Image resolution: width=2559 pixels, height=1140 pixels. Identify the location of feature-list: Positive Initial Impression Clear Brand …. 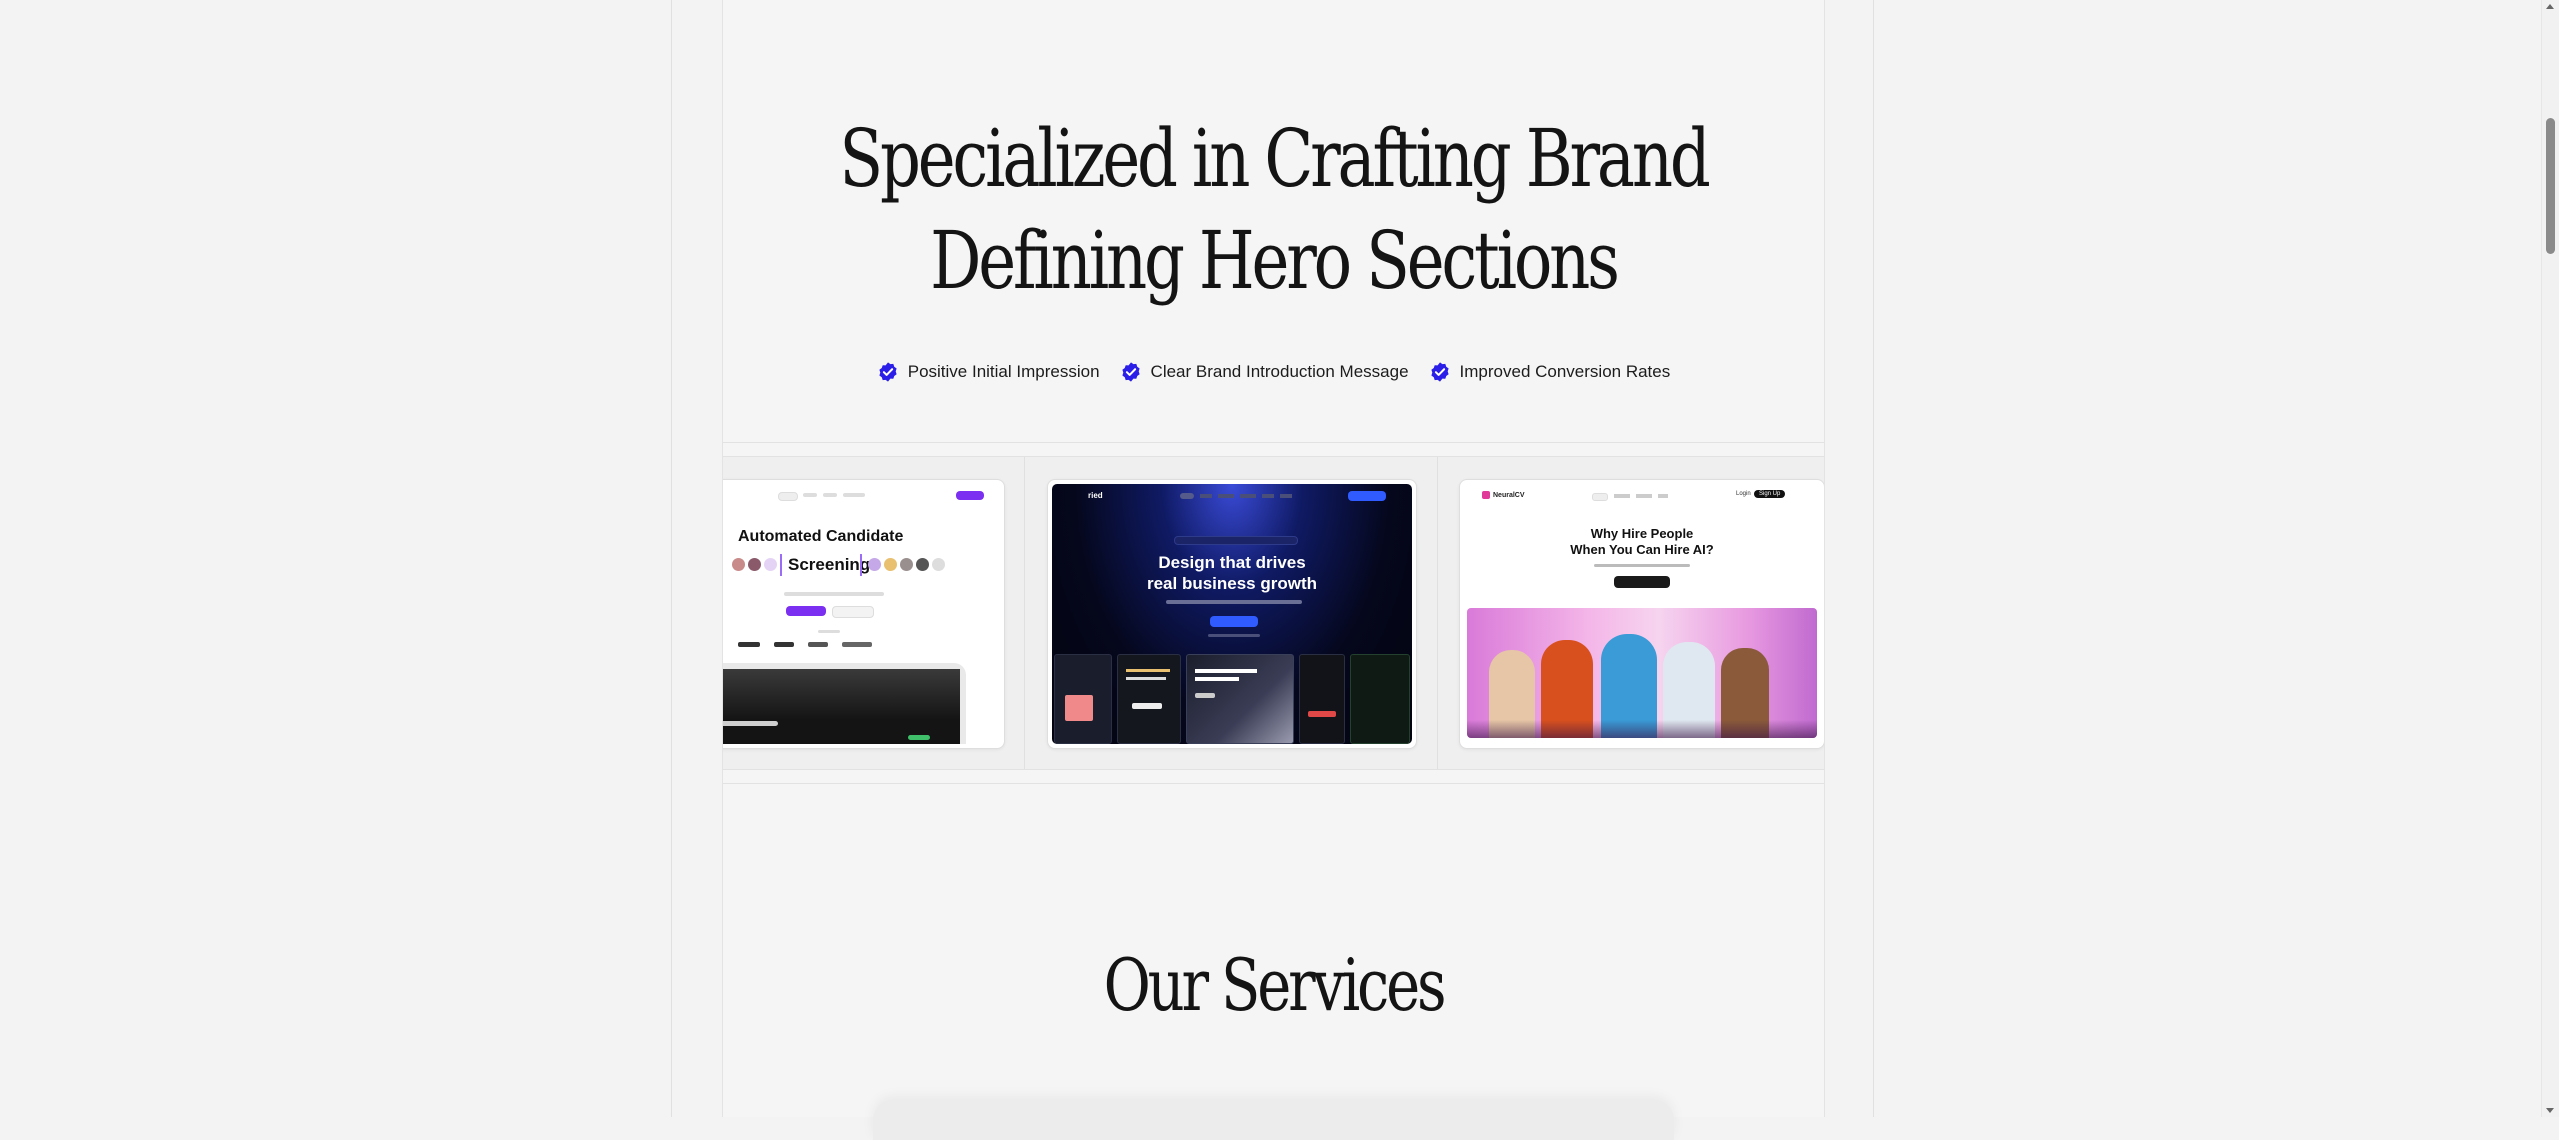
(1273, 372).